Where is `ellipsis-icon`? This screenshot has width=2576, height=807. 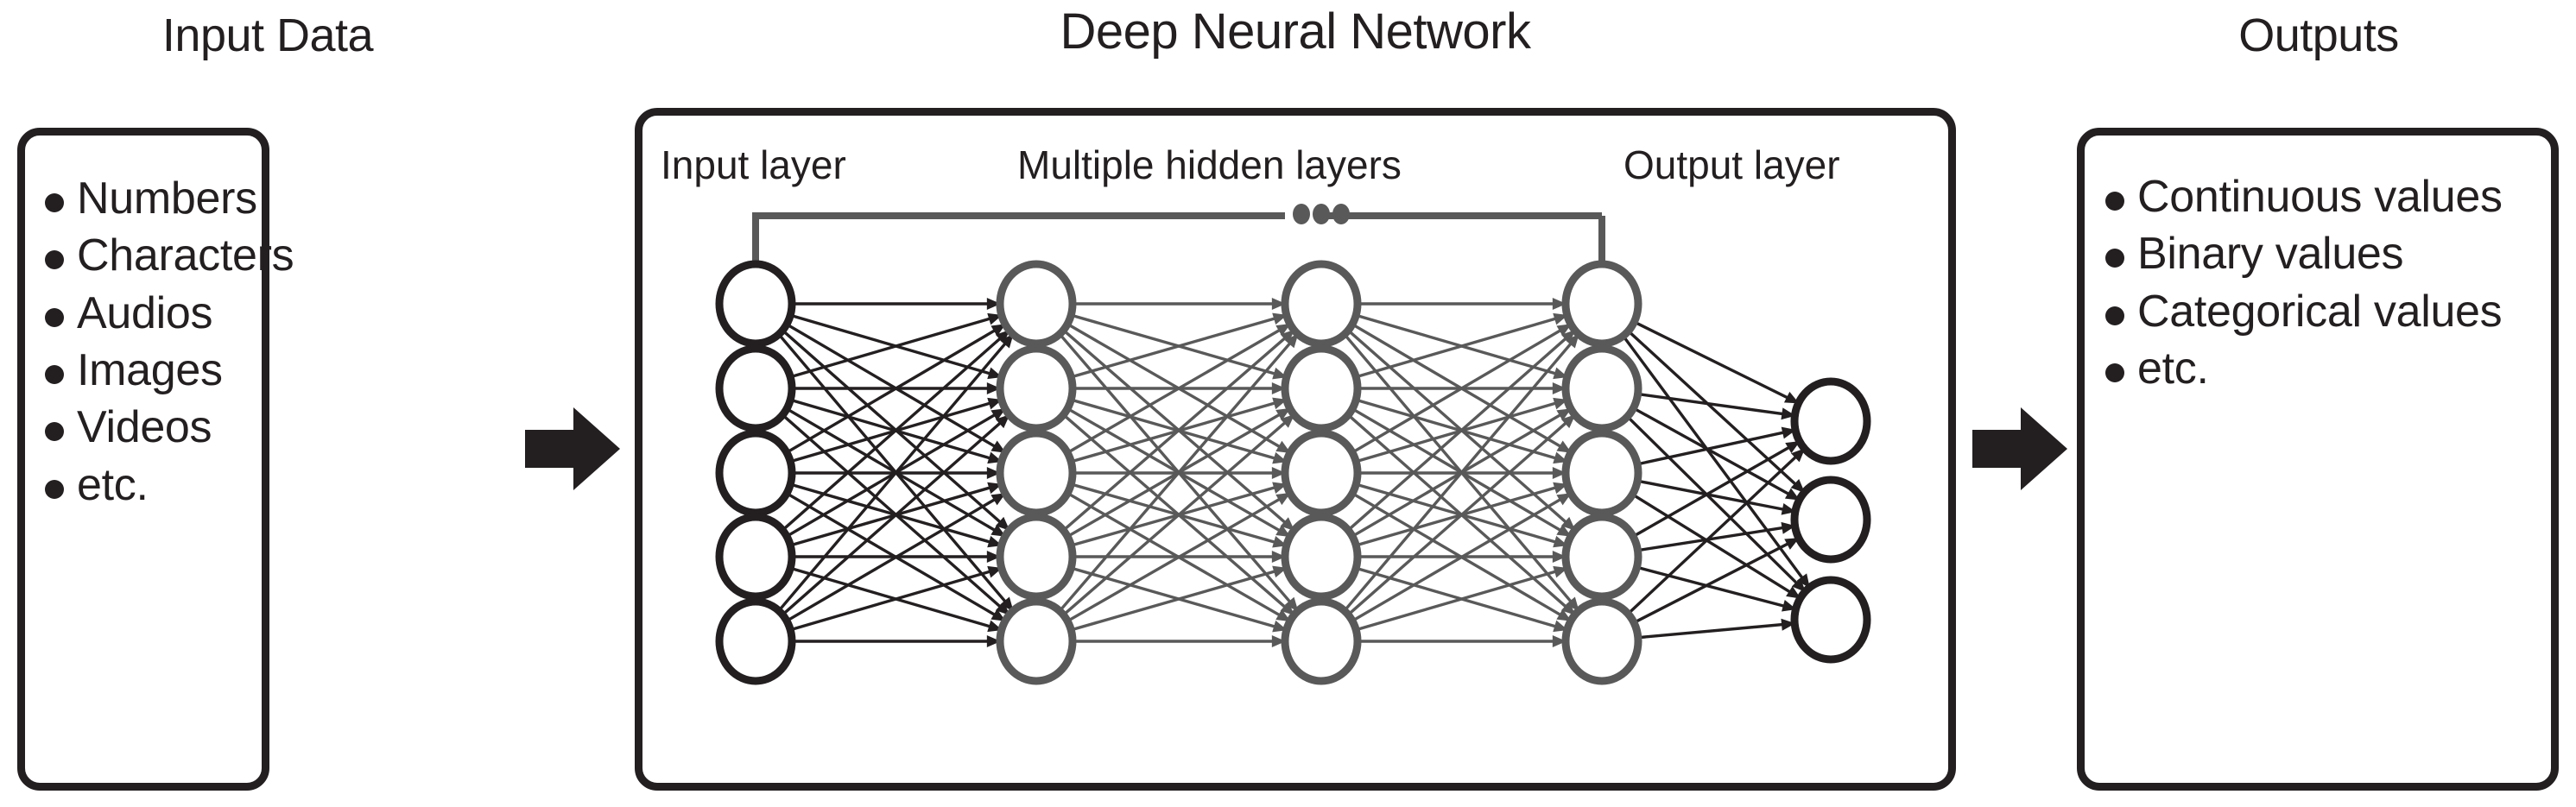 ellipsis-icon is located at coordinates (1321, 214).